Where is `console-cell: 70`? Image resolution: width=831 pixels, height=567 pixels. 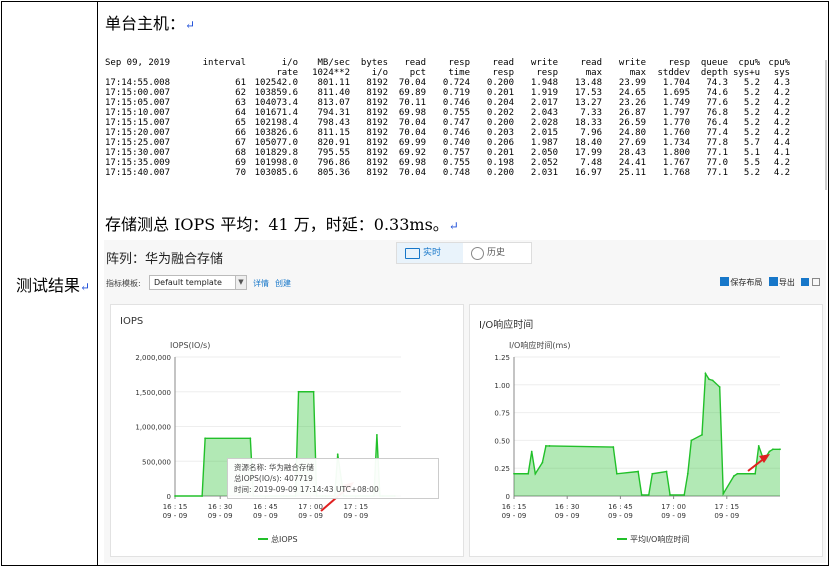
console-cell: 70 is located at coordinates (240, 173).